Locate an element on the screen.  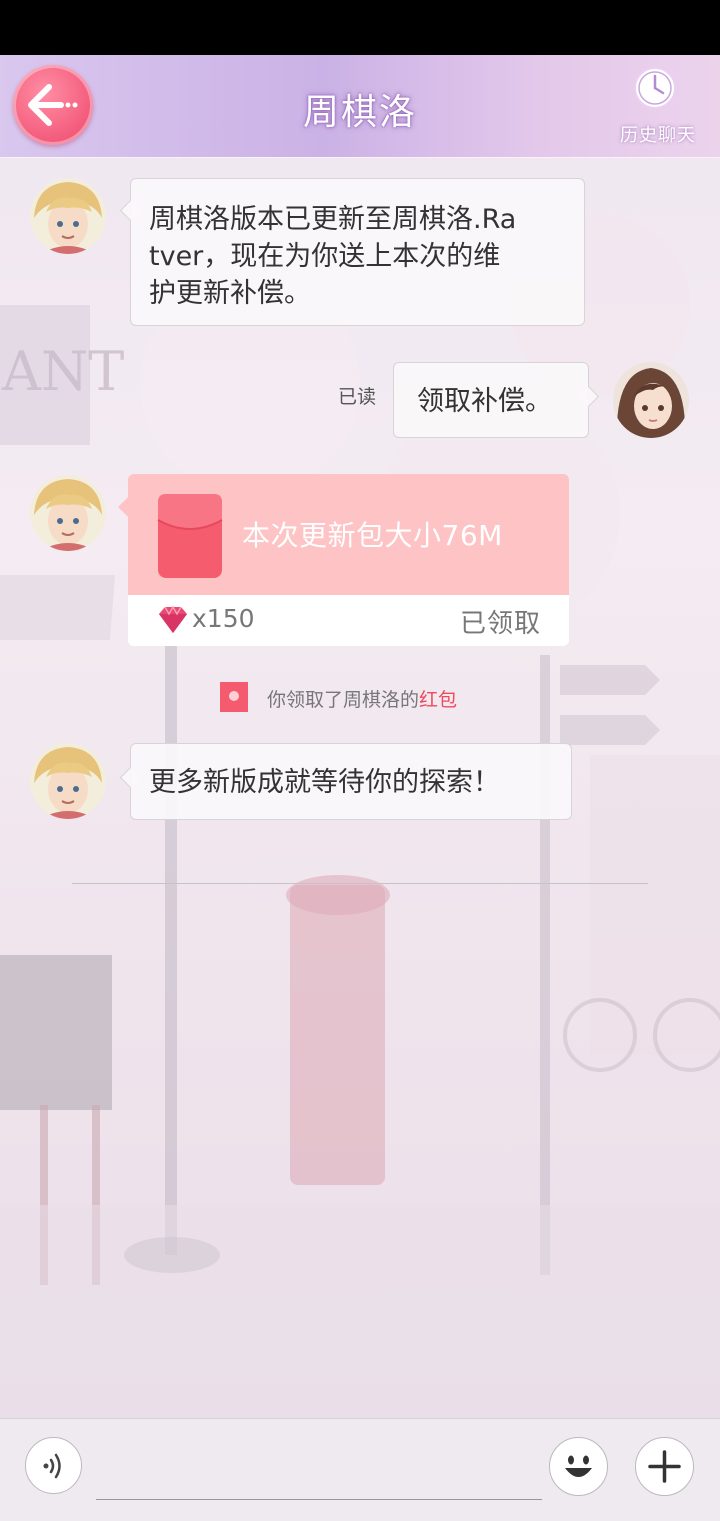
message-line: tver，现在为你送上本次的维 is located at coordinates (325, 256).